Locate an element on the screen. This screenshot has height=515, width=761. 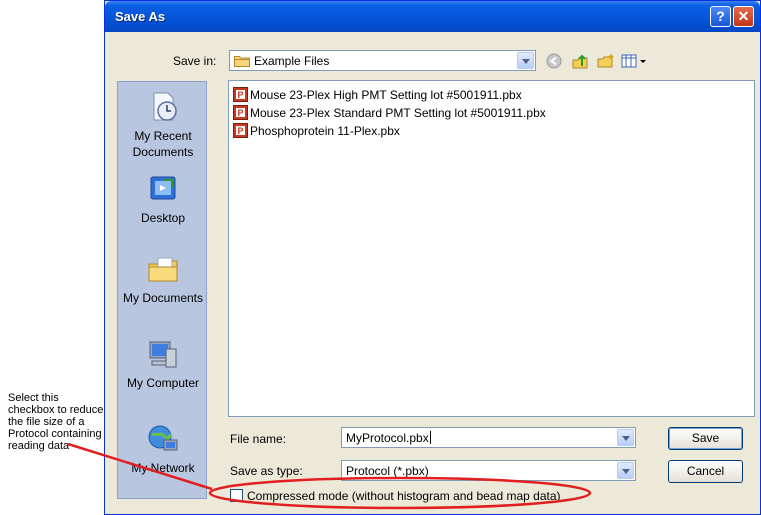
back-icon is located at coordinates (554, 61).